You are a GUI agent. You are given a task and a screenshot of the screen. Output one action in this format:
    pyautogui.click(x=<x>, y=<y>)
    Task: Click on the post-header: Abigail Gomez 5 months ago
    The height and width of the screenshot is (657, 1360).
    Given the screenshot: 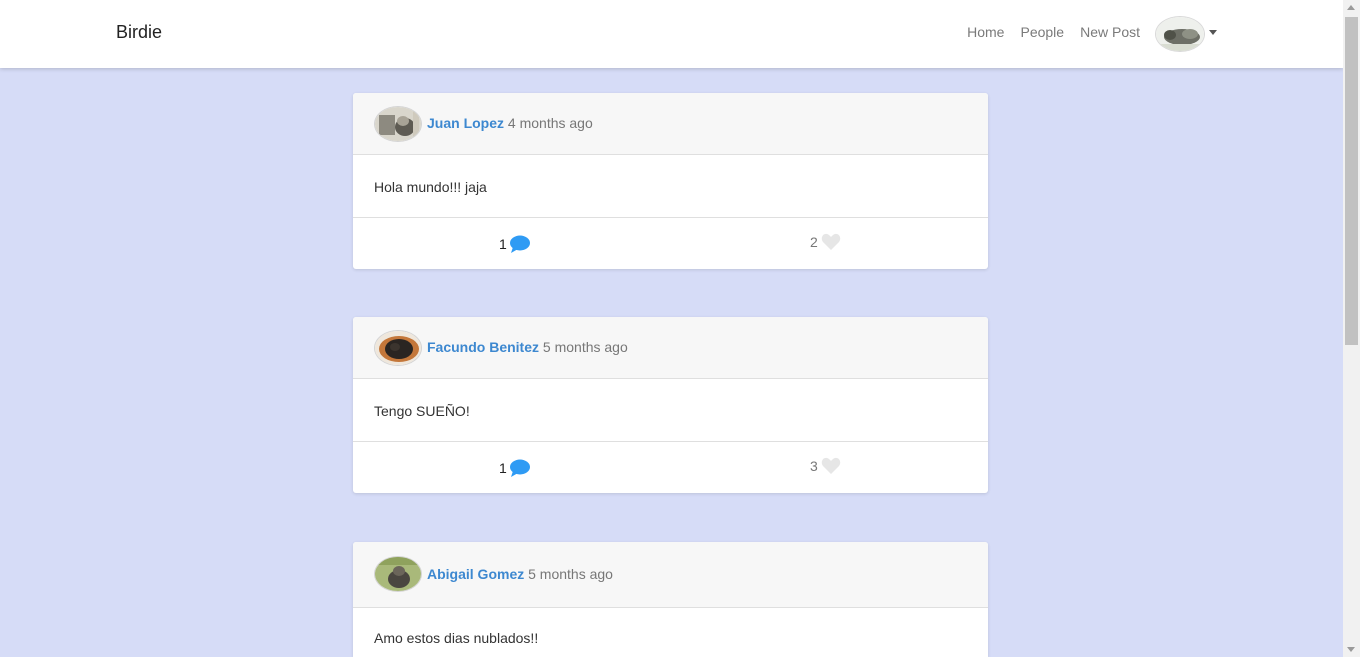 What is the action you would take?
    pyautogui.click(x=670, y=575)
    